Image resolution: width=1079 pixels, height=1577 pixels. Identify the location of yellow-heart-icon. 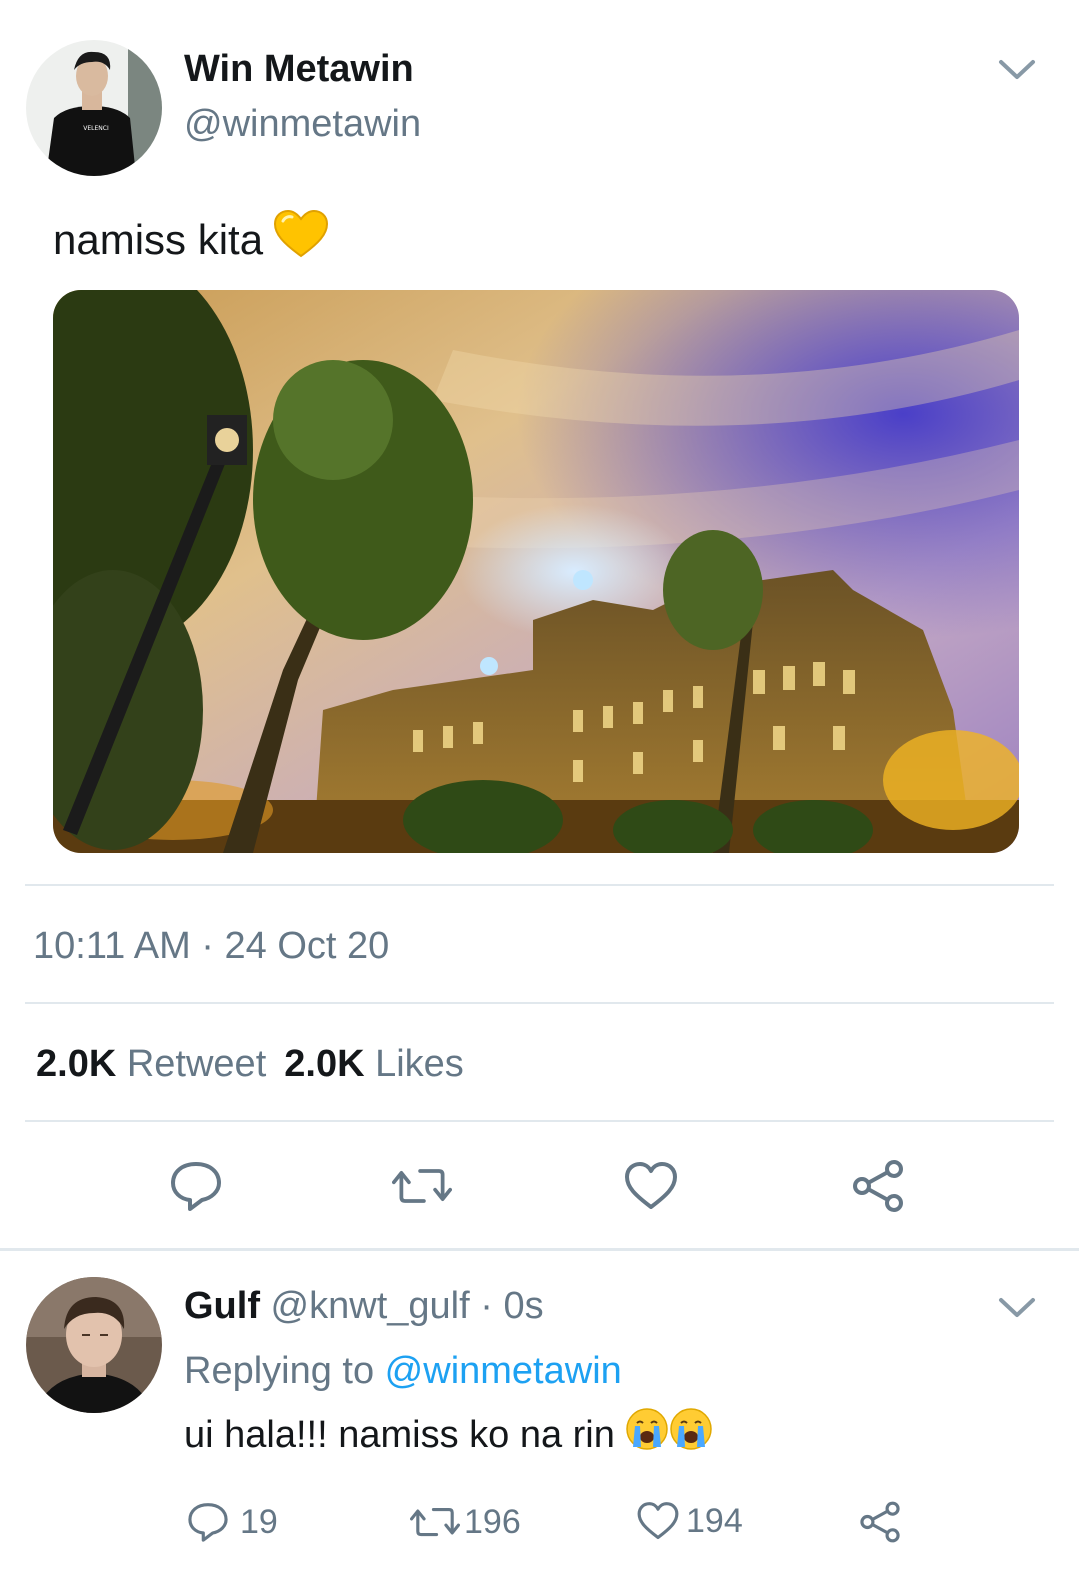
(301, 239).